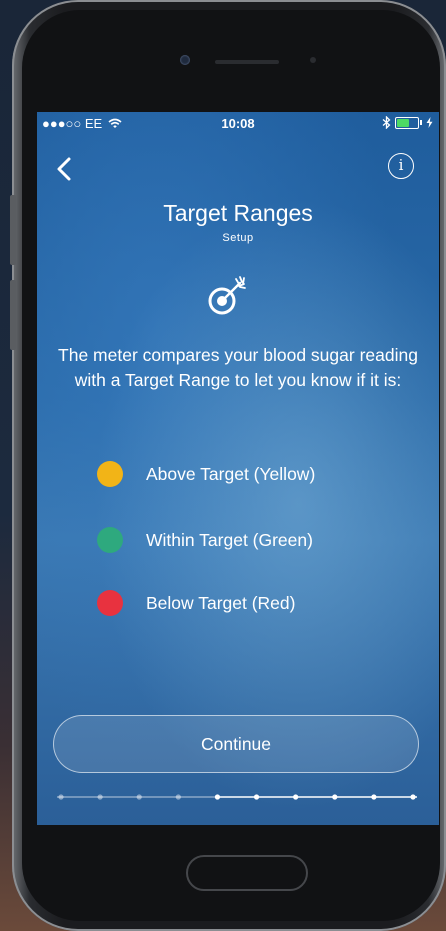  I want to click on battery-tip, so click(421, 122).